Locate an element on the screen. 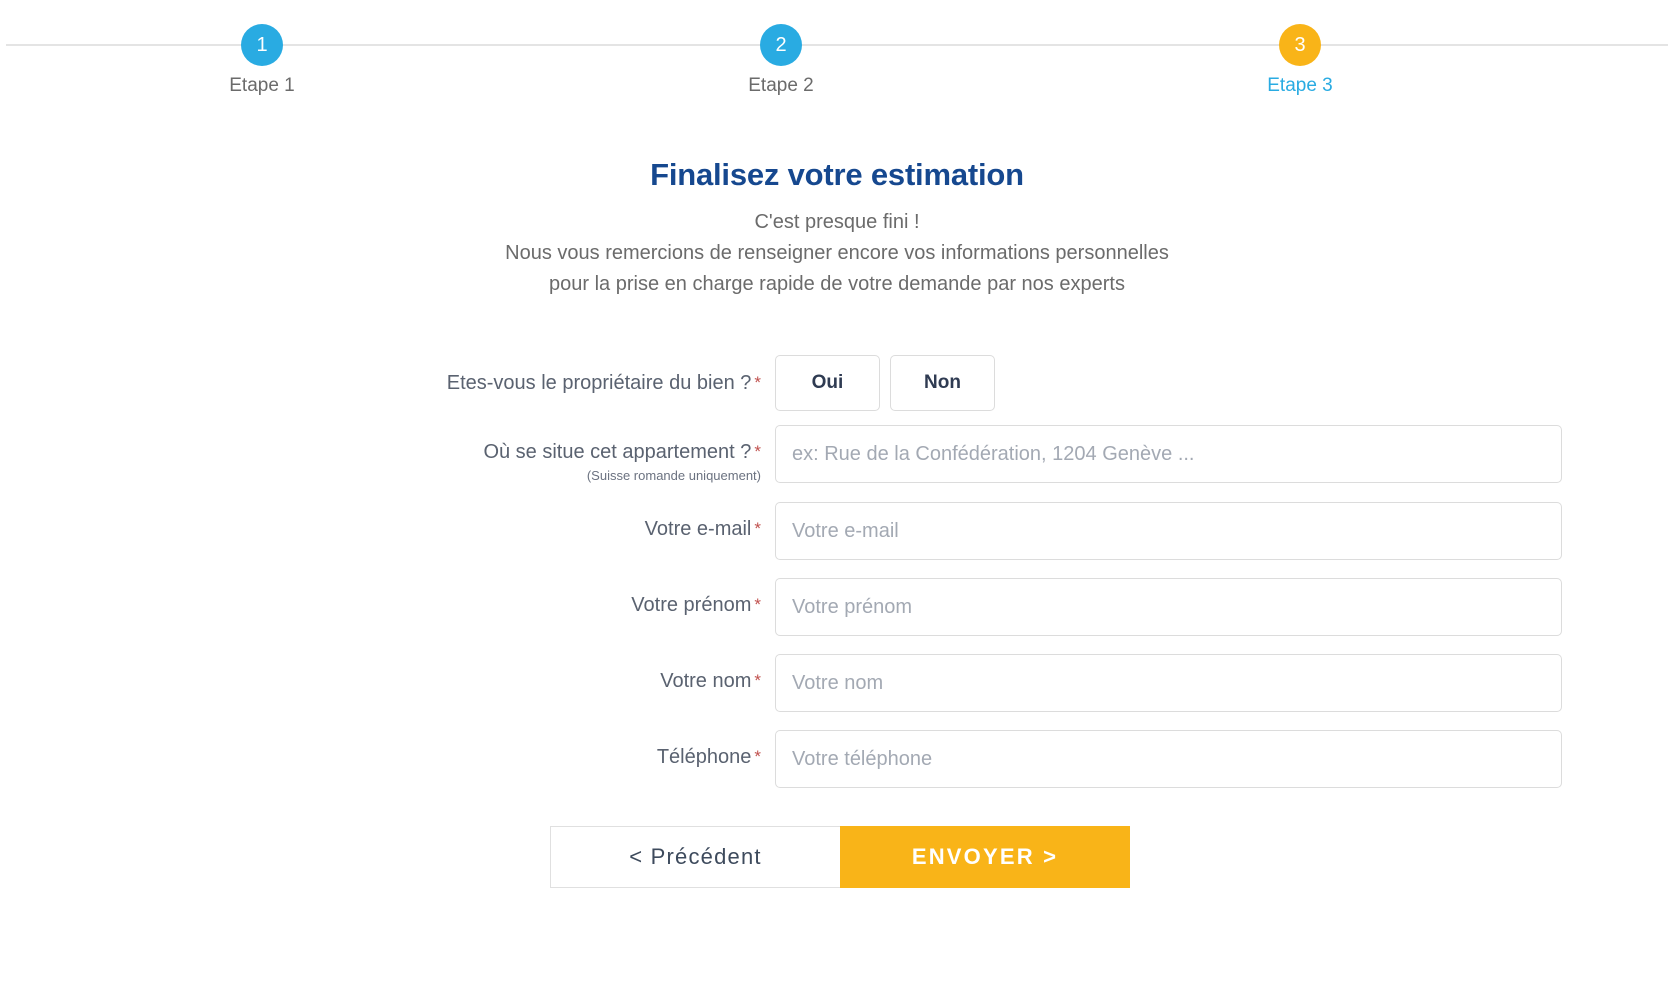 The width and height of the screenshot is (1674, 999). form-row-phone: Téléphone * is located at coordinates (837, 759).